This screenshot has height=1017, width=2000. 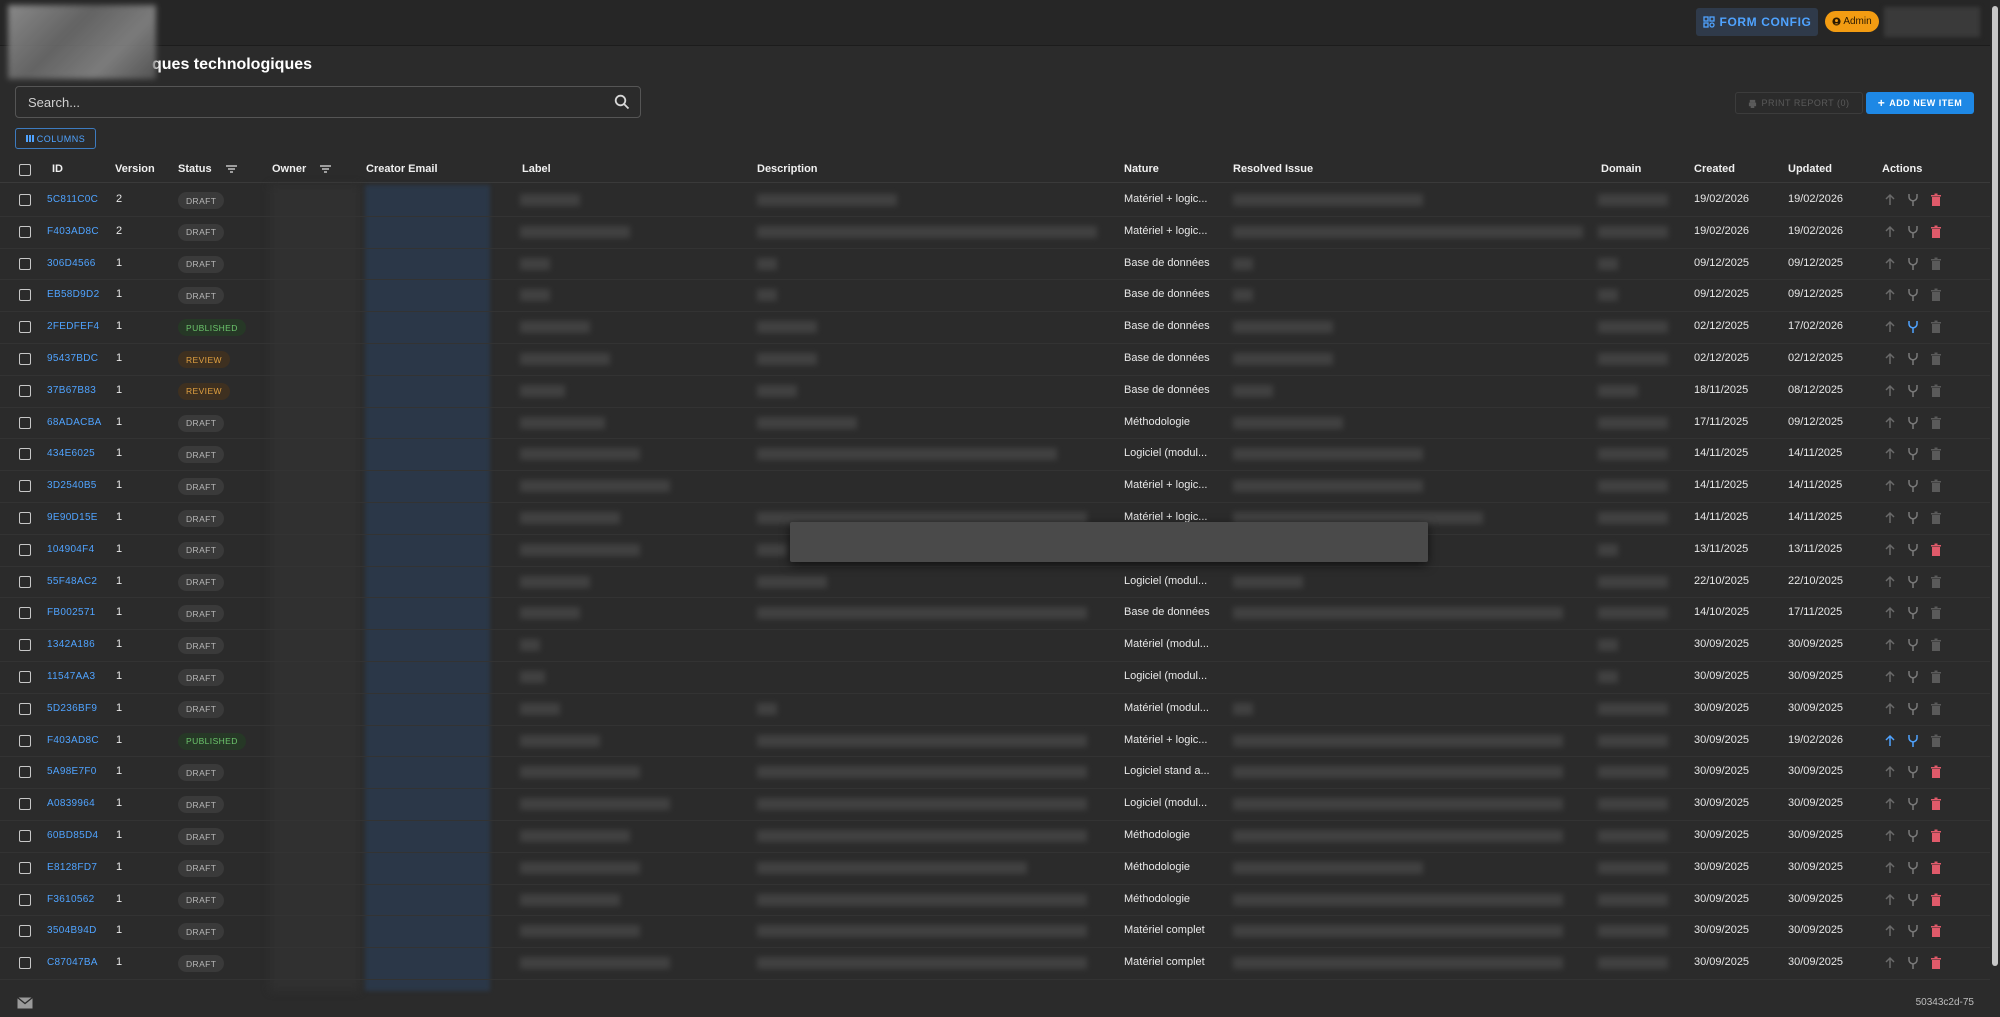 I want to click on row-id-link: 2FEDFEF4, so click(x=73, y=326).